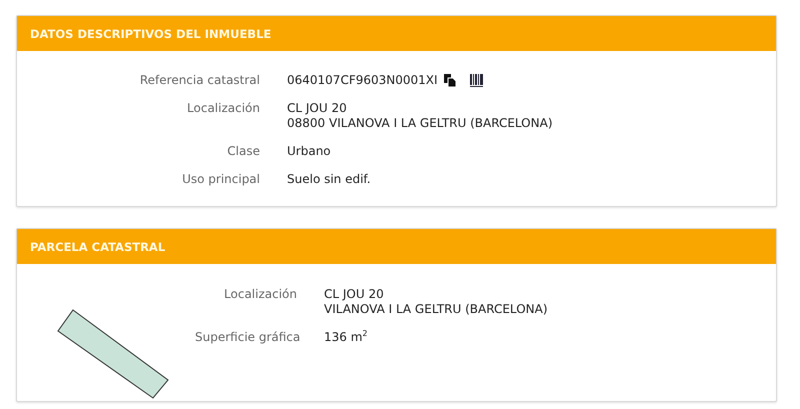 The image size is (800, 409). Describe the element at coordinates (329, 179) in the screenshot. I see `field-value: Suelo sin edif.` at that location.